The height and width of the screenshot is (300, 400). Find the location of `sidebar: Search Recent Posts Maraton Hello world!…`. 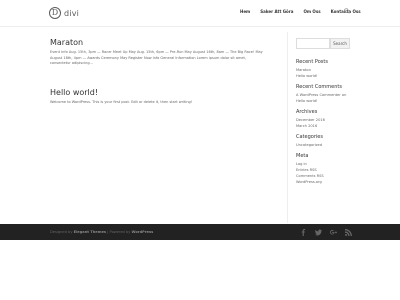

sidebar: Search Recent Posts Maraton Hello world!… is located at coordinates (324, 114).